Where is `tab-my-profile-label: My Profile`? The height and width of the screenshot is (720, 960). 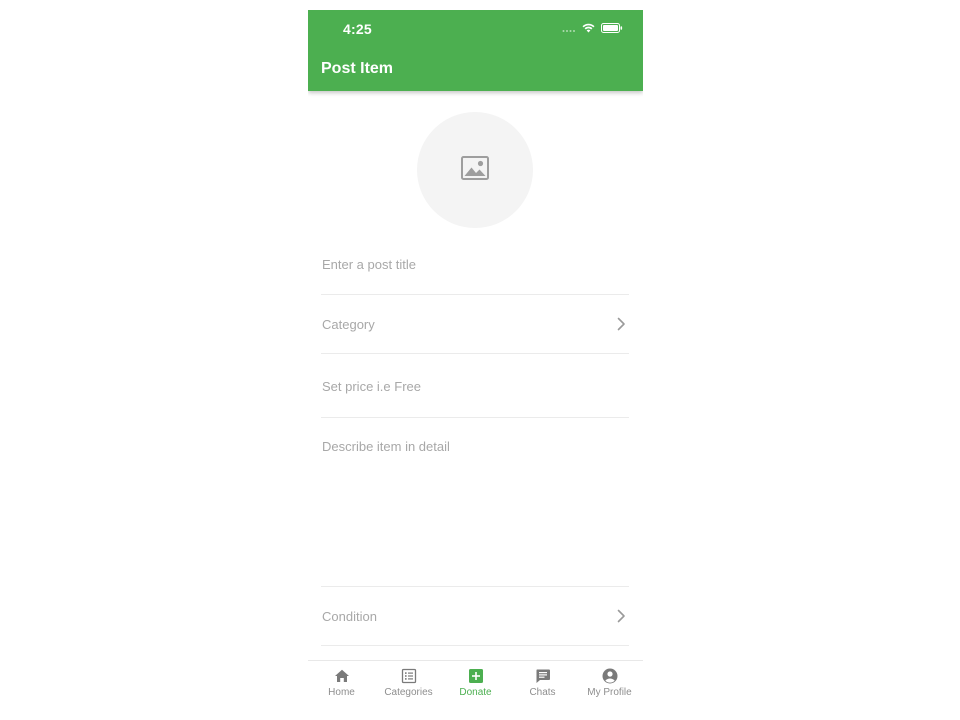
tab-my-profile-label: My Profile is located at coordinates (609, 692).